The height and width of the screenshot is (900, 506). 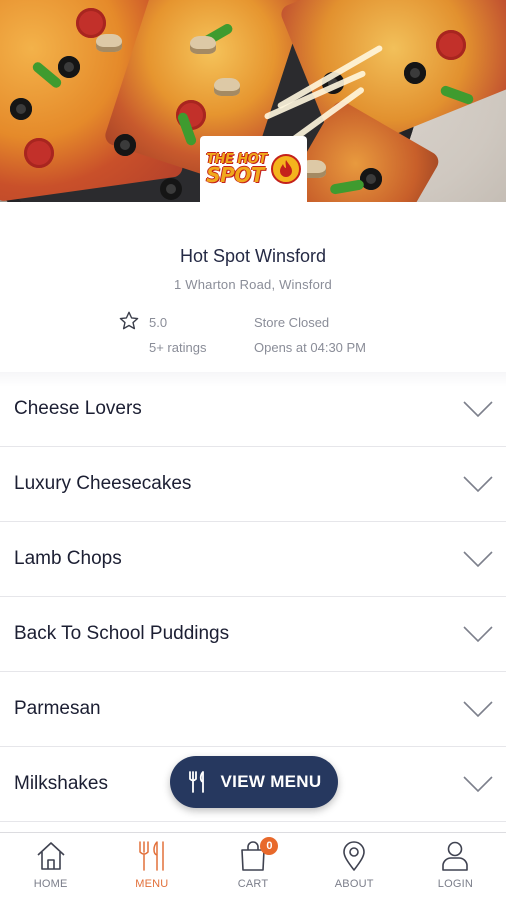 I want to click on view-menu-label: VIEW MENU, so click(x=271, y=781).